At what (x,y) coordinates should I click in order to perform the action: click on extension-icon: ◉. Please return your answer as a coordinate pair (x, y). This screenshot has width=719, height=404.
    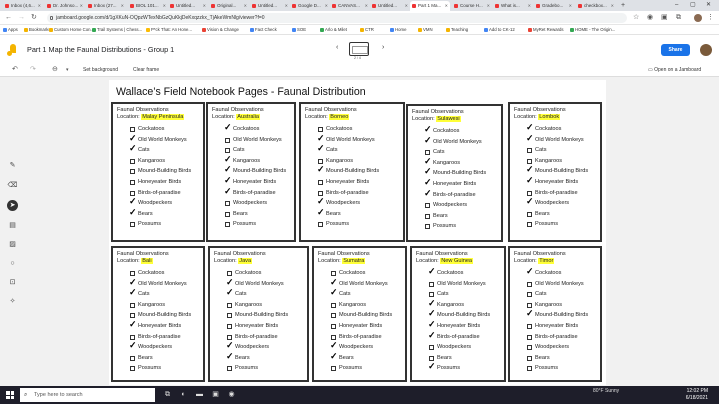
    Looking at the image, I should click on (650, 18).